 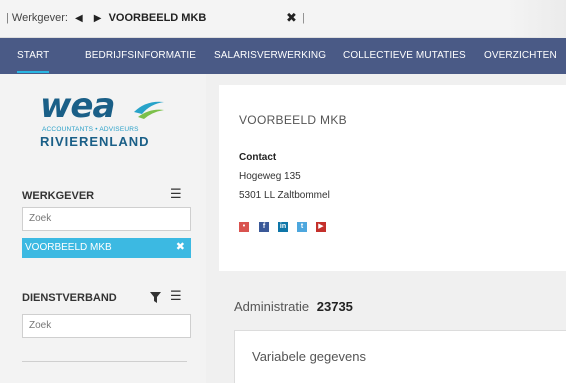 I want to click on top-bar: | Werkgever: ◀ ▶ VOORBEELD MKB ✖ |, so click(x=283, y=19).